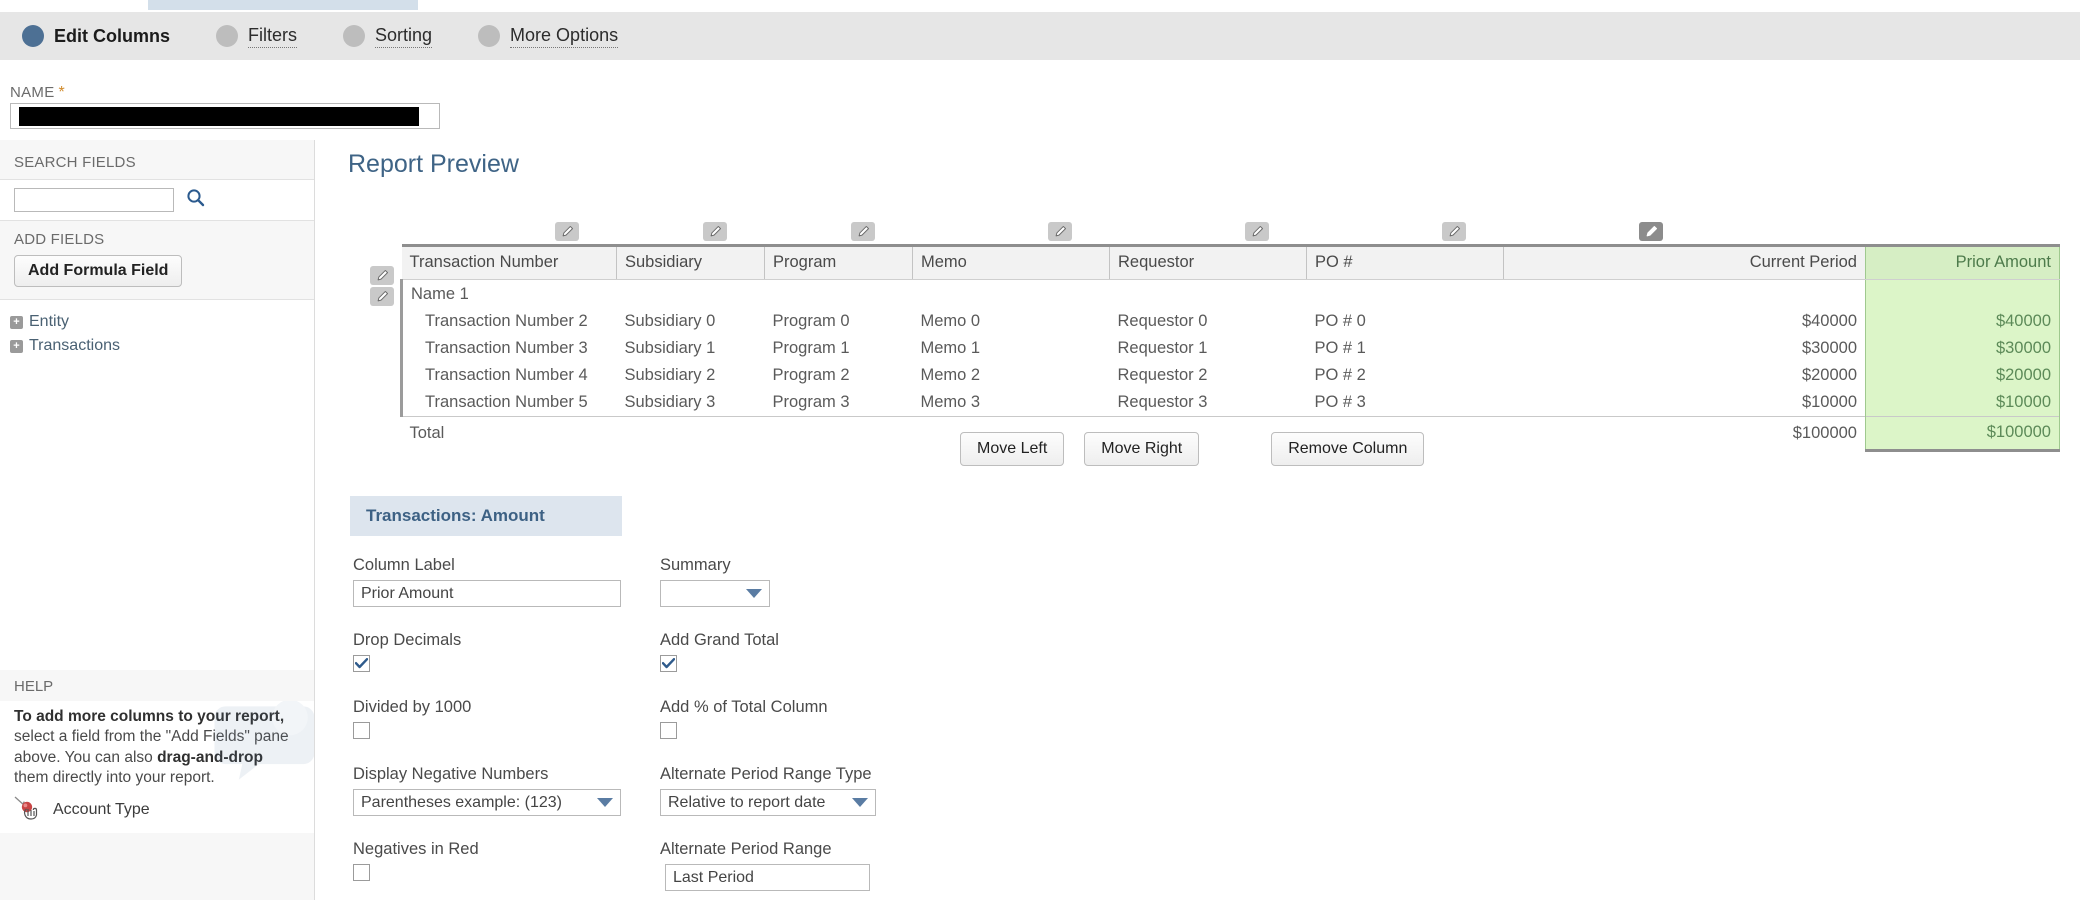 The width and height of the screenshot is (2080, 900). Describe the element at coordinates (157, 685) in the screenshot. I see `help-title: HELP` at that location.